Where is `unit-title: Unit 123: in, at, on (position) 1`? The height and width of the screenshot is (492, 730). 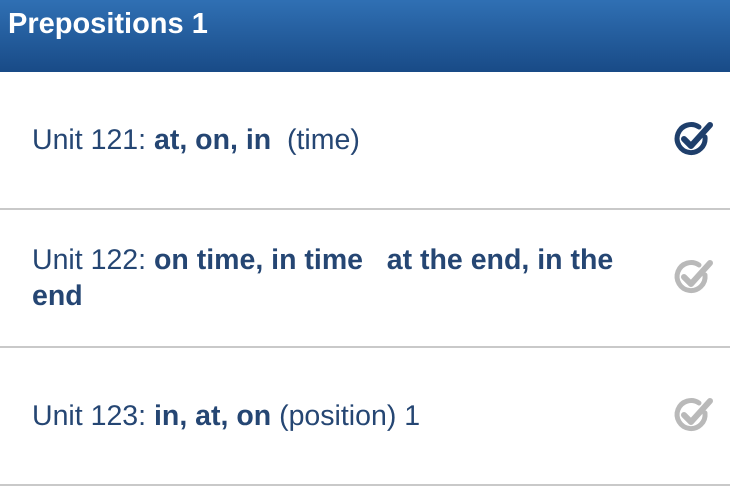 unit-title: Unit 123: in, at, on (position) 1 is located at coordinates (226, 416).